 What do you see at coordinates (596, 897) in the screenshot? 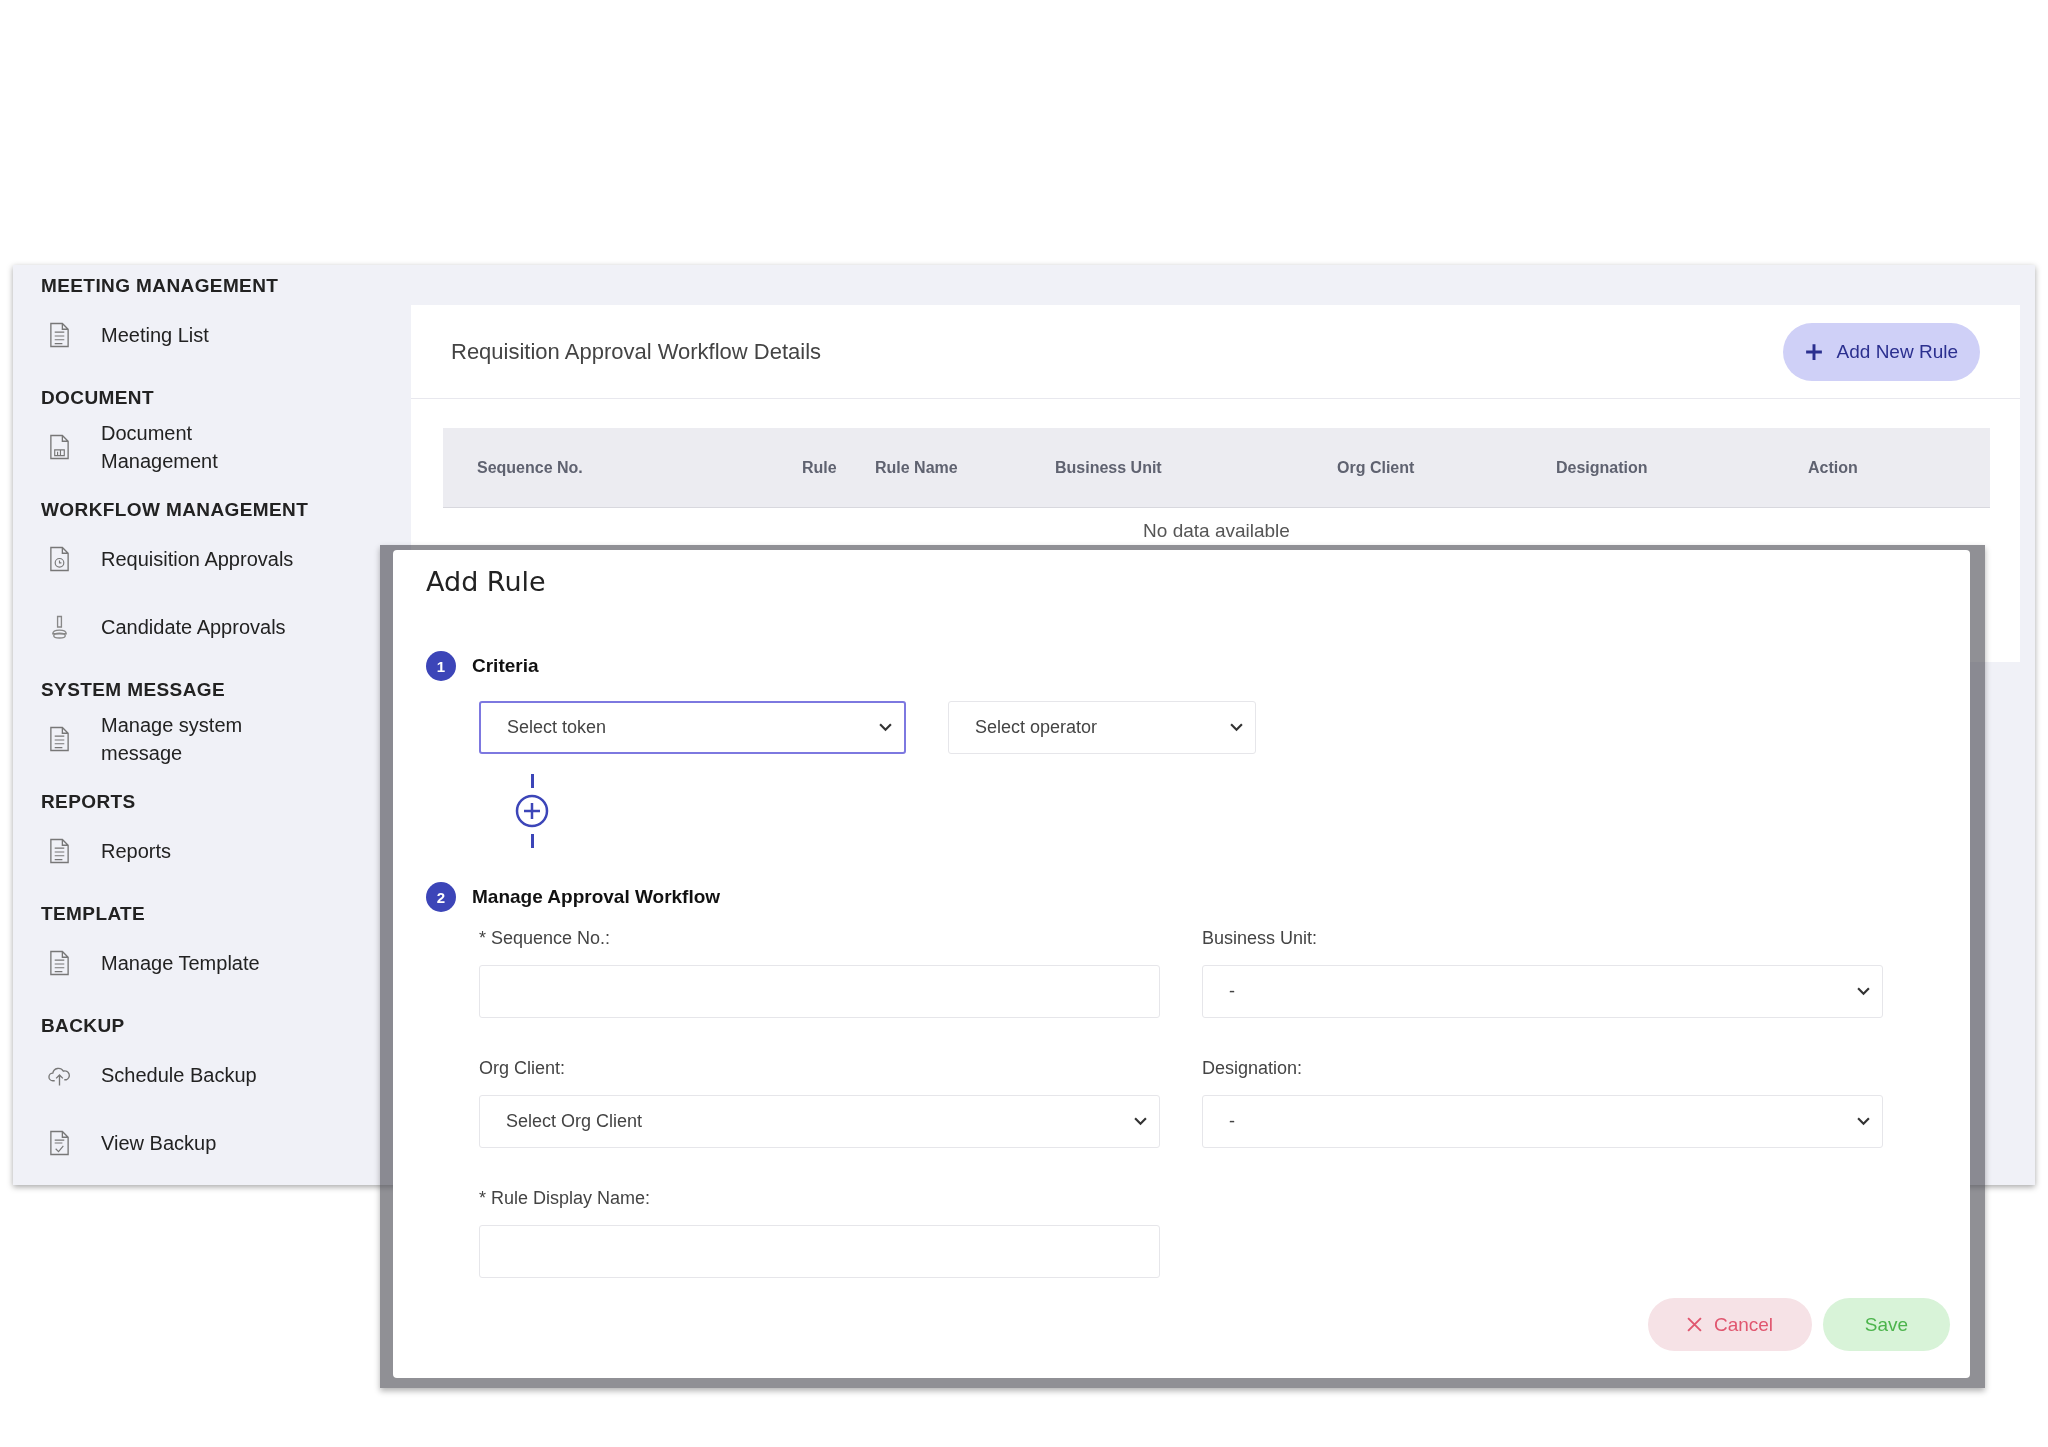
I see `step-title: Manage Approval Workflow` at bounding box center [596, 897].